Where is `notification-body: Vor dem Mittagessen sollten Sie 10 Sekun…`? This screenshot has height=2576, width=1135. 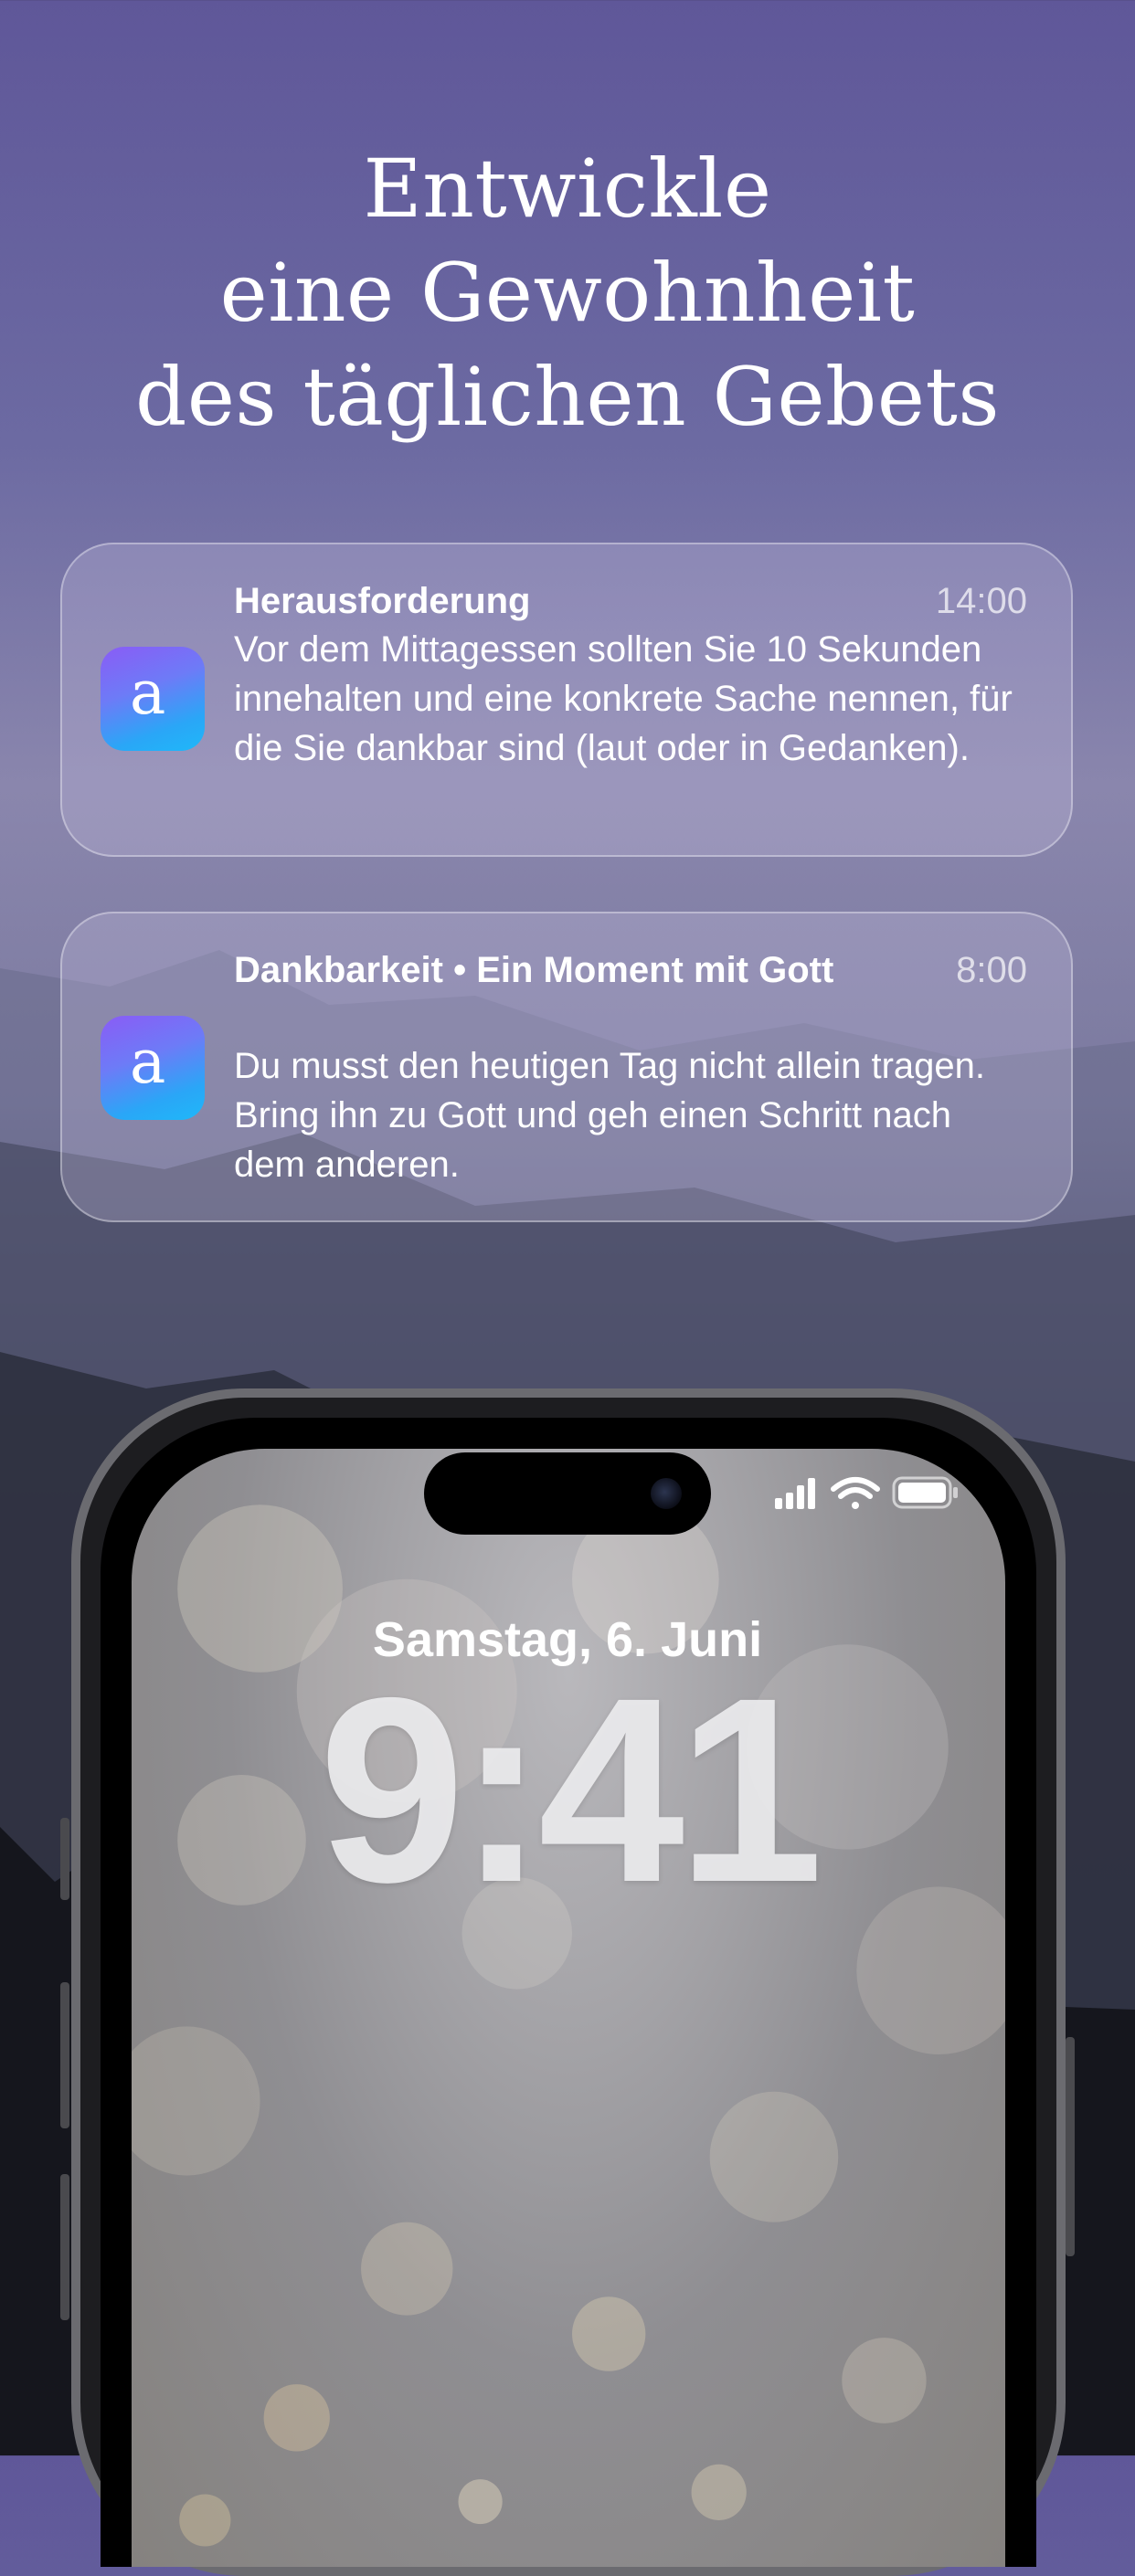 notification-body: Vor dem Mittagessen sollten Sie 10 Sekun… is located at coordinates (623, 698).